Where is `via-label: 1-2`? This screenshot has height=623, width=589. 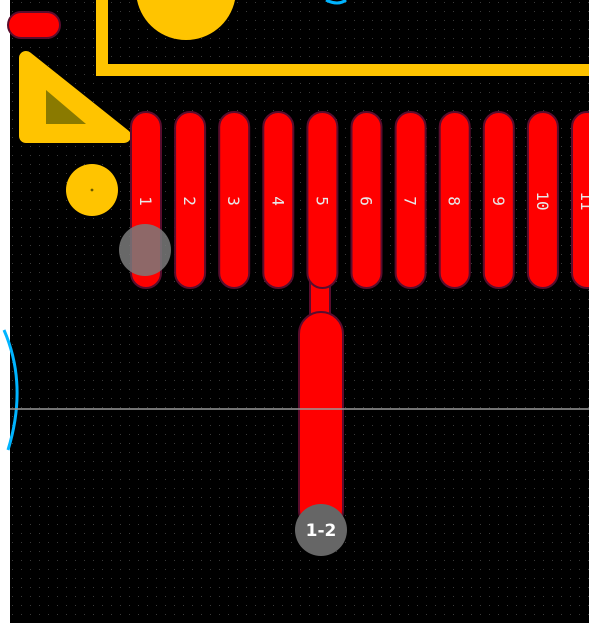
via-label: 1-2 is located at coordinates (321, 531).